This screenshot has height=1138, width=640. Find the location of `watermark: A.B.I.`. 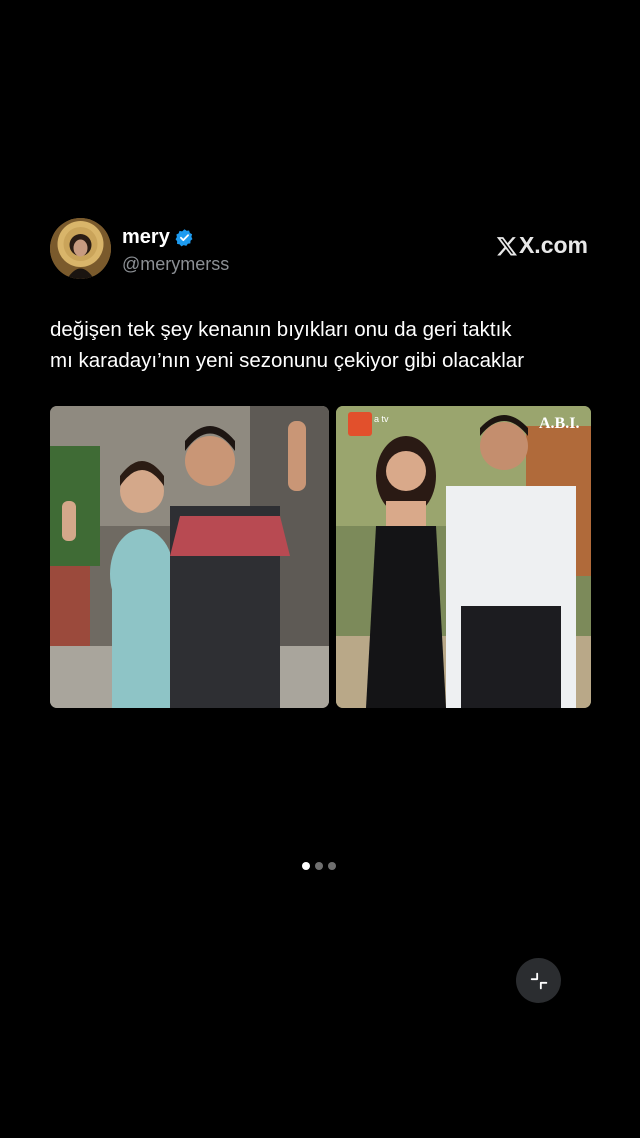

watermark: A.B.I. is located at coordinates (559, 423).